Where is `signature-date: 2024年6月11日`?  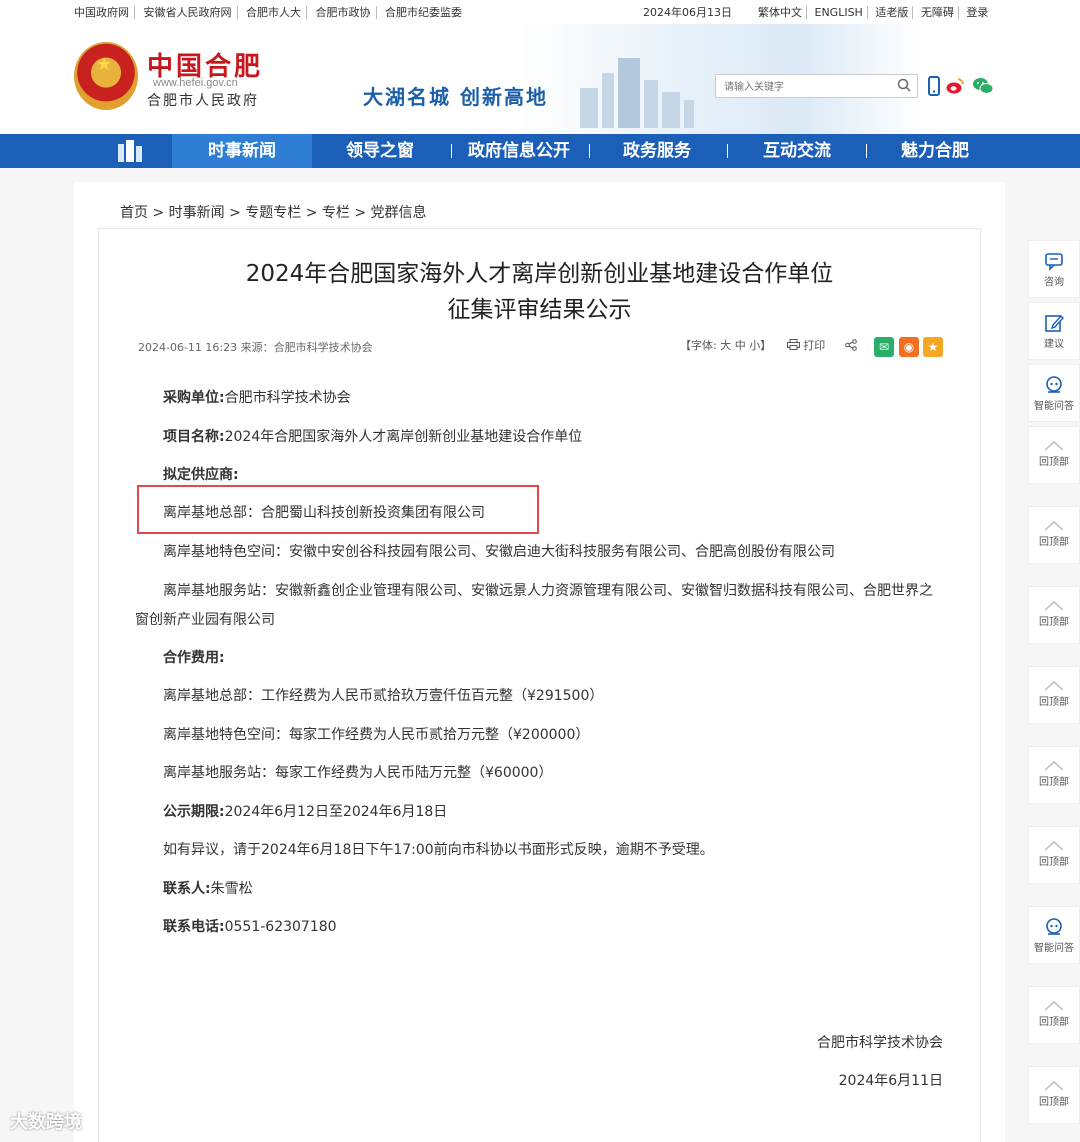 signature-date: 2024年6月11日 is located at coordinates (890, 1081).